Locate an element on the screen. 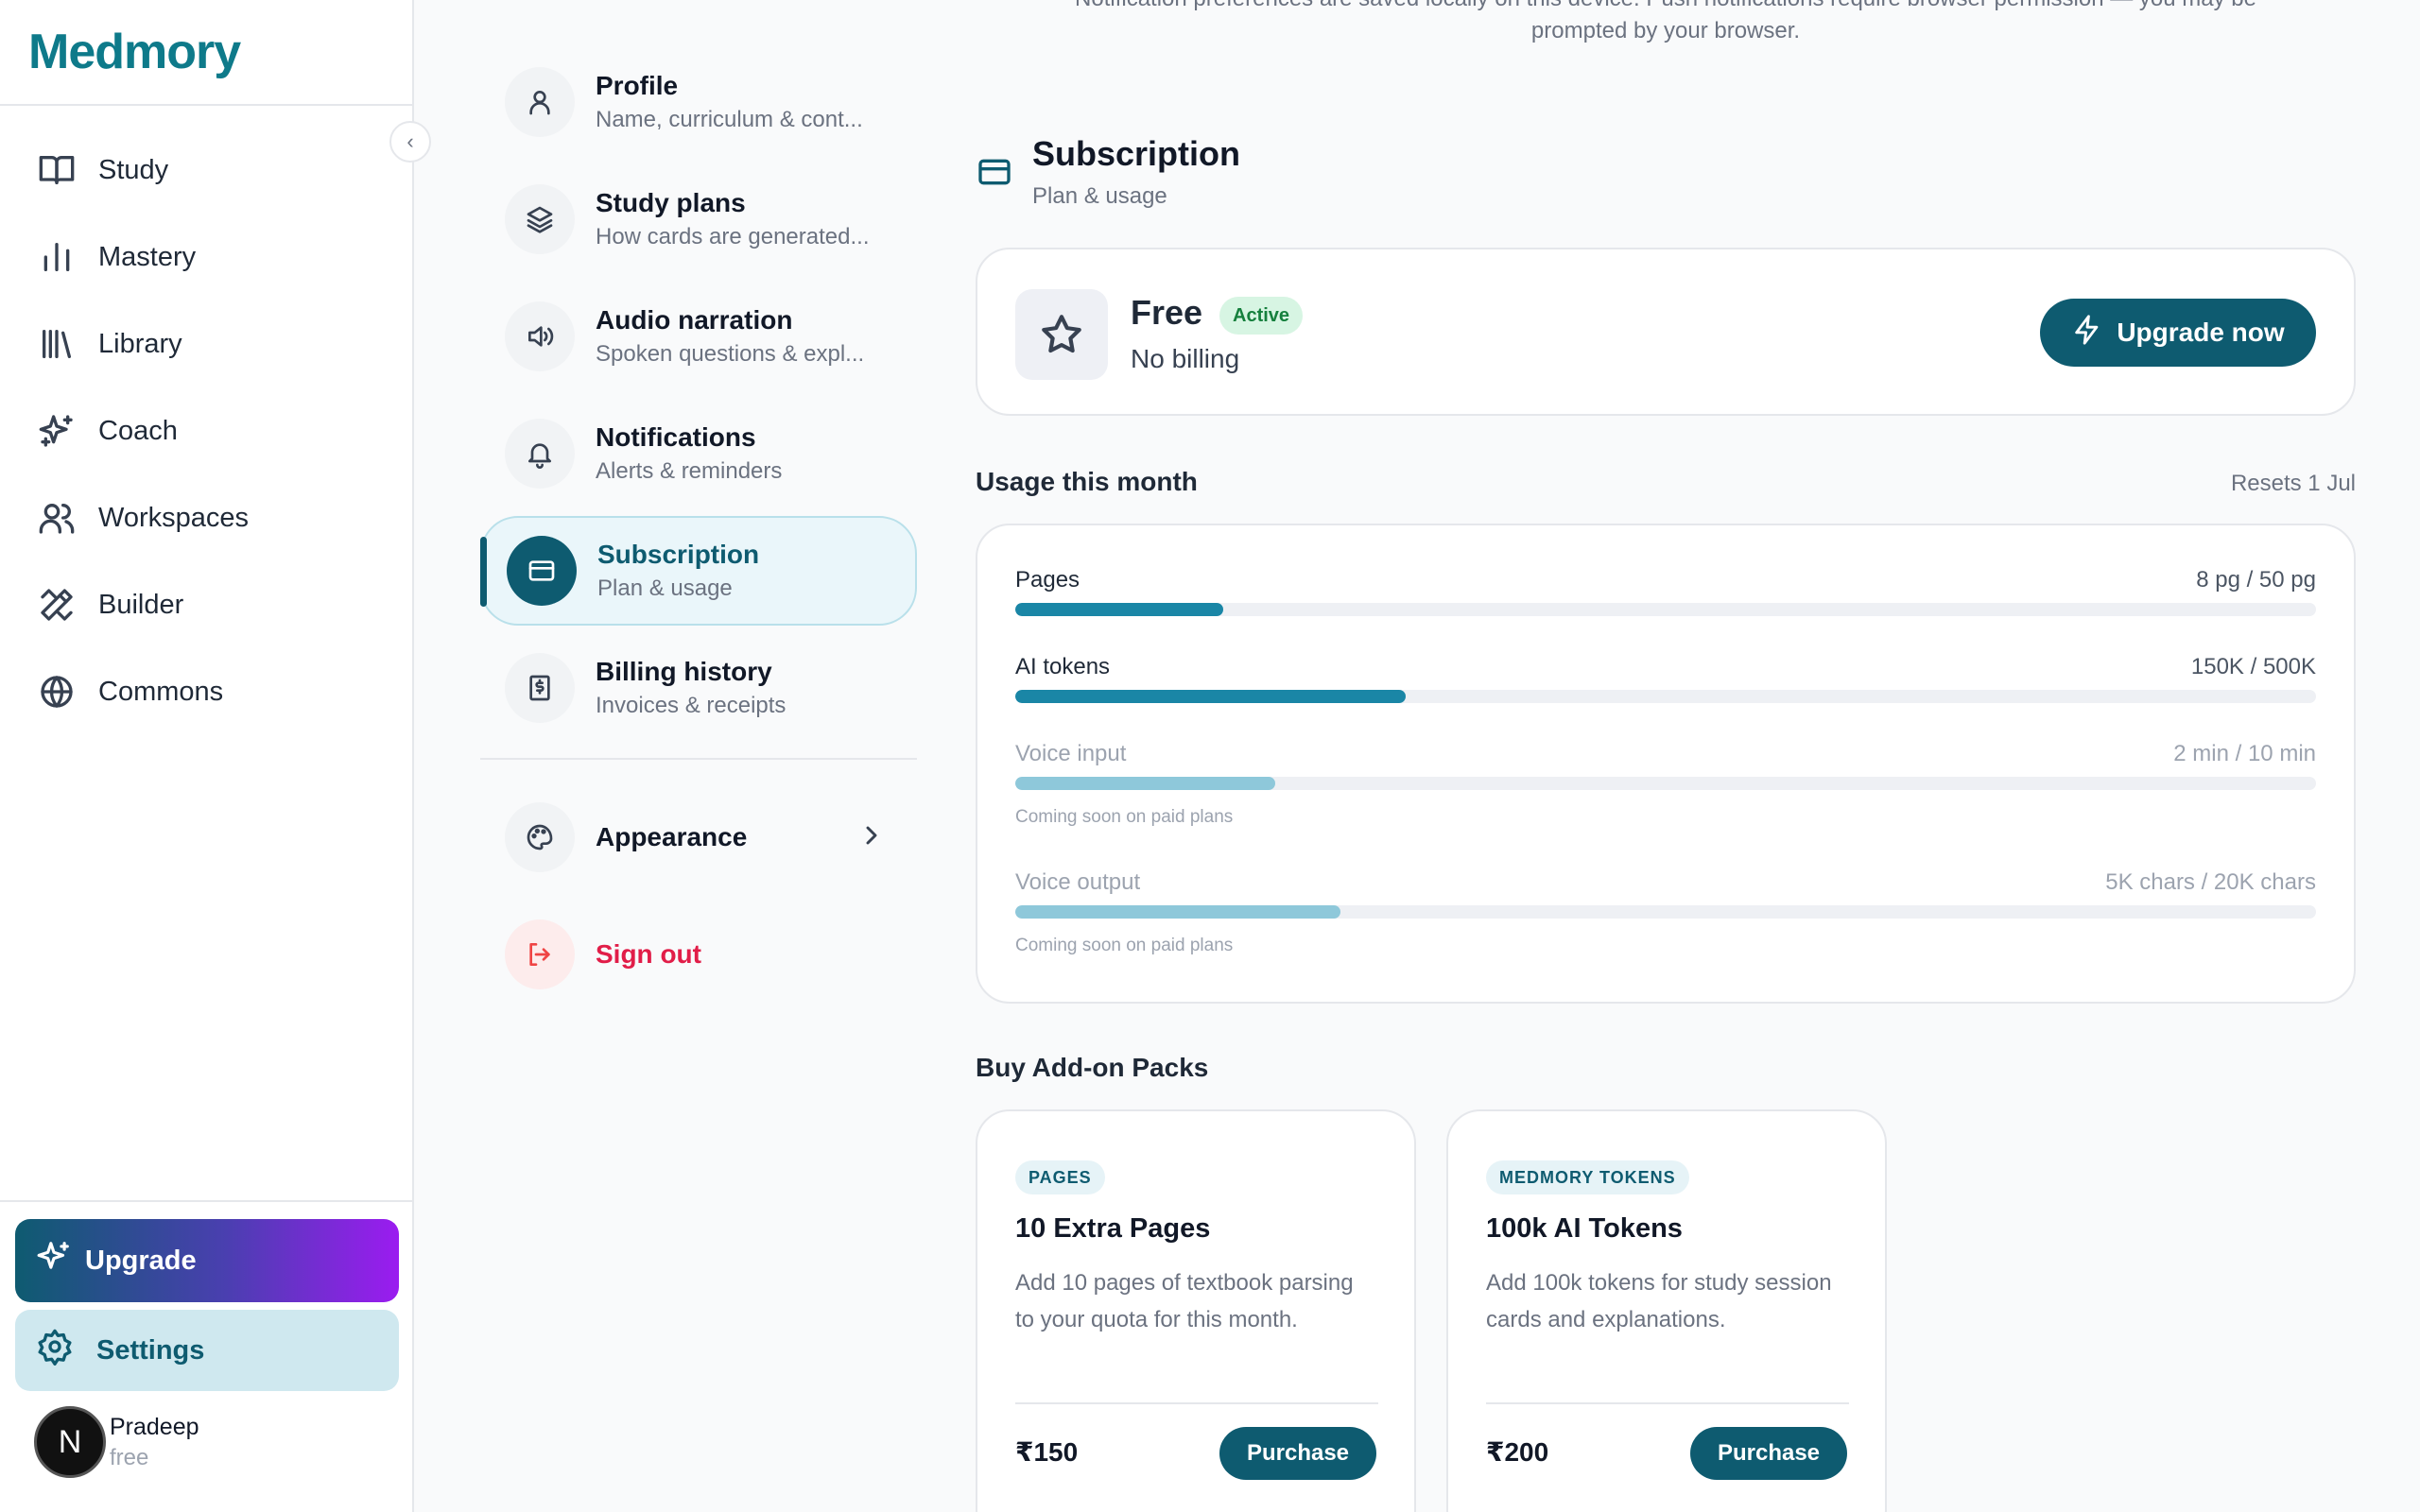 The height and width of the screenshot is (1512, 2420). menu-item-subtitle: Invoices & receipts is located at coordinates (691, 705).